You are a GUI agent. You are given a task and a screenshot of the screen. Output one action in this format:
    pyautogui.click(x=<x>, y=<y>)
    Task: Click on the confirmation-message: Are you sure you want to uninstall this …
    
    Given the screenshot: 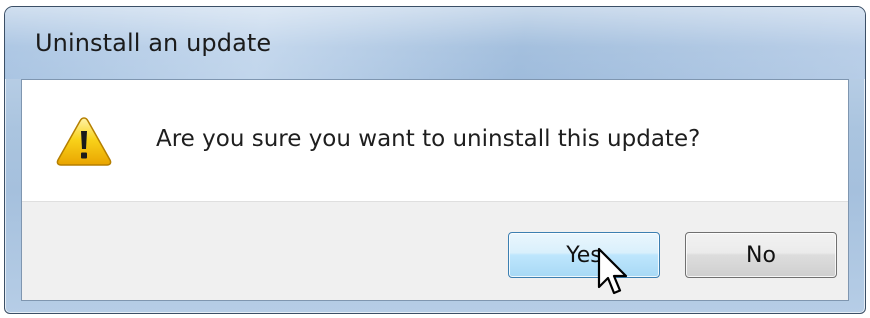 What is the action you would take?
    pyautogui.click(x=428, y=139)
    